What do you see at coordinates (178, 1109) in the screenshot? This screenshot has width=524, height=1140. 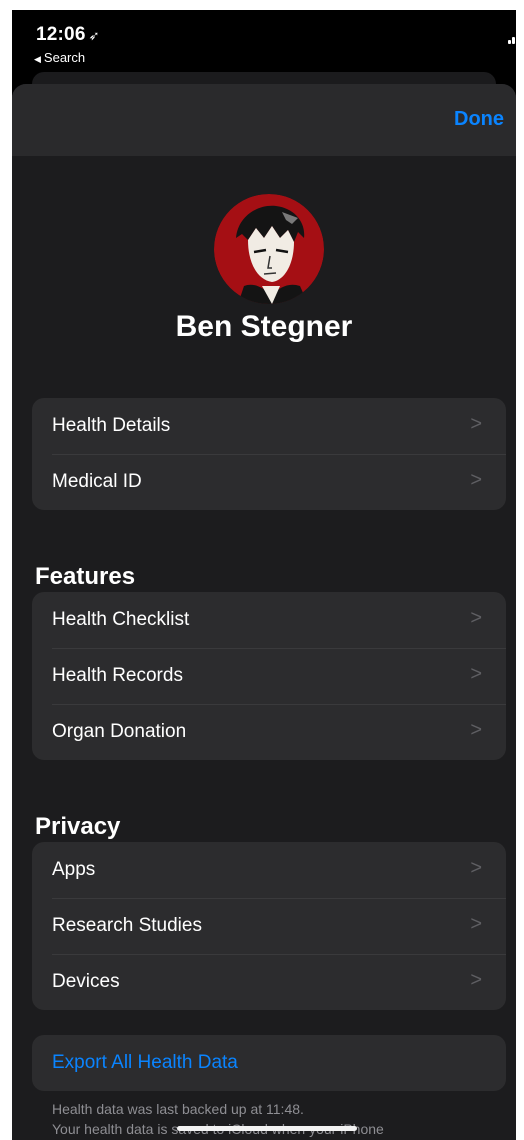 I see `backup-footnote-line-1: Health data was last backed up at 11:48.` at bounding box center [178, 1109].